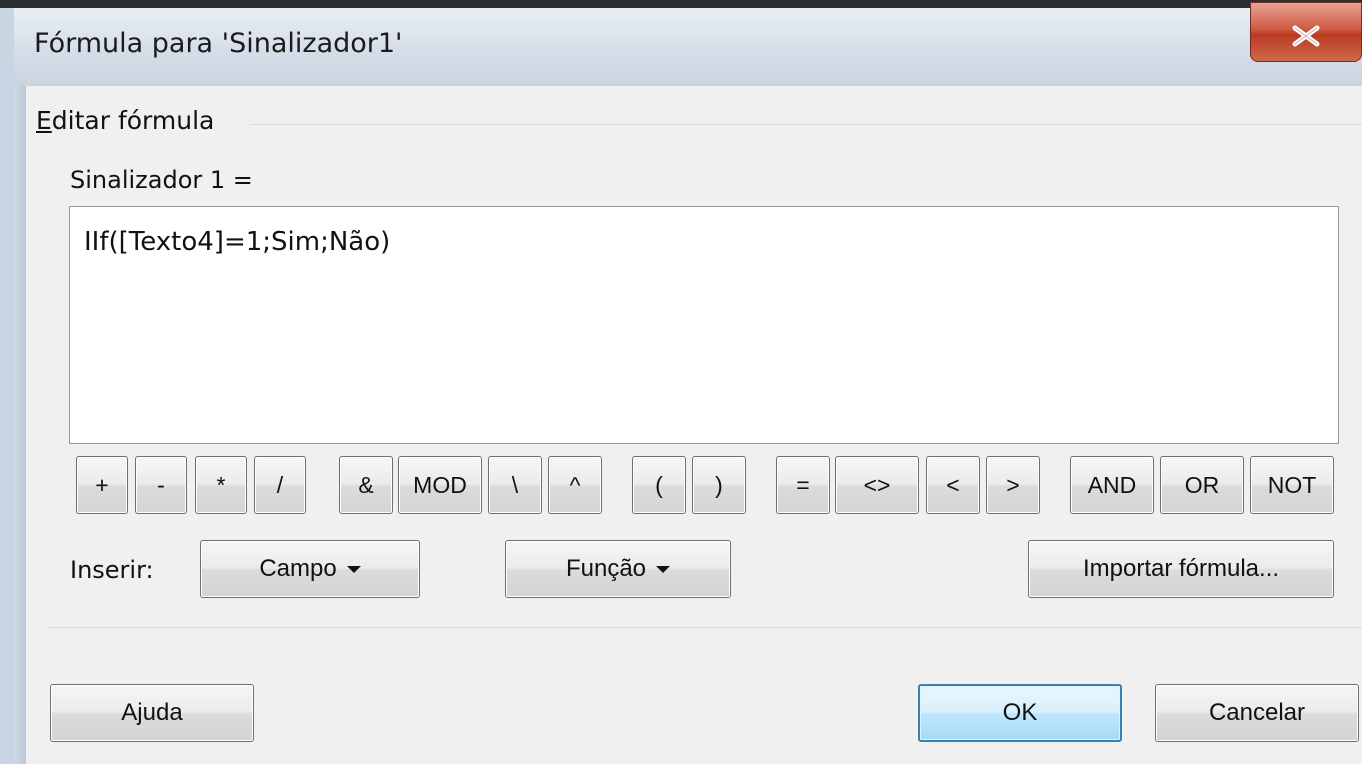  I want to click on operator-mod-button: MOD, so click(440, 485).